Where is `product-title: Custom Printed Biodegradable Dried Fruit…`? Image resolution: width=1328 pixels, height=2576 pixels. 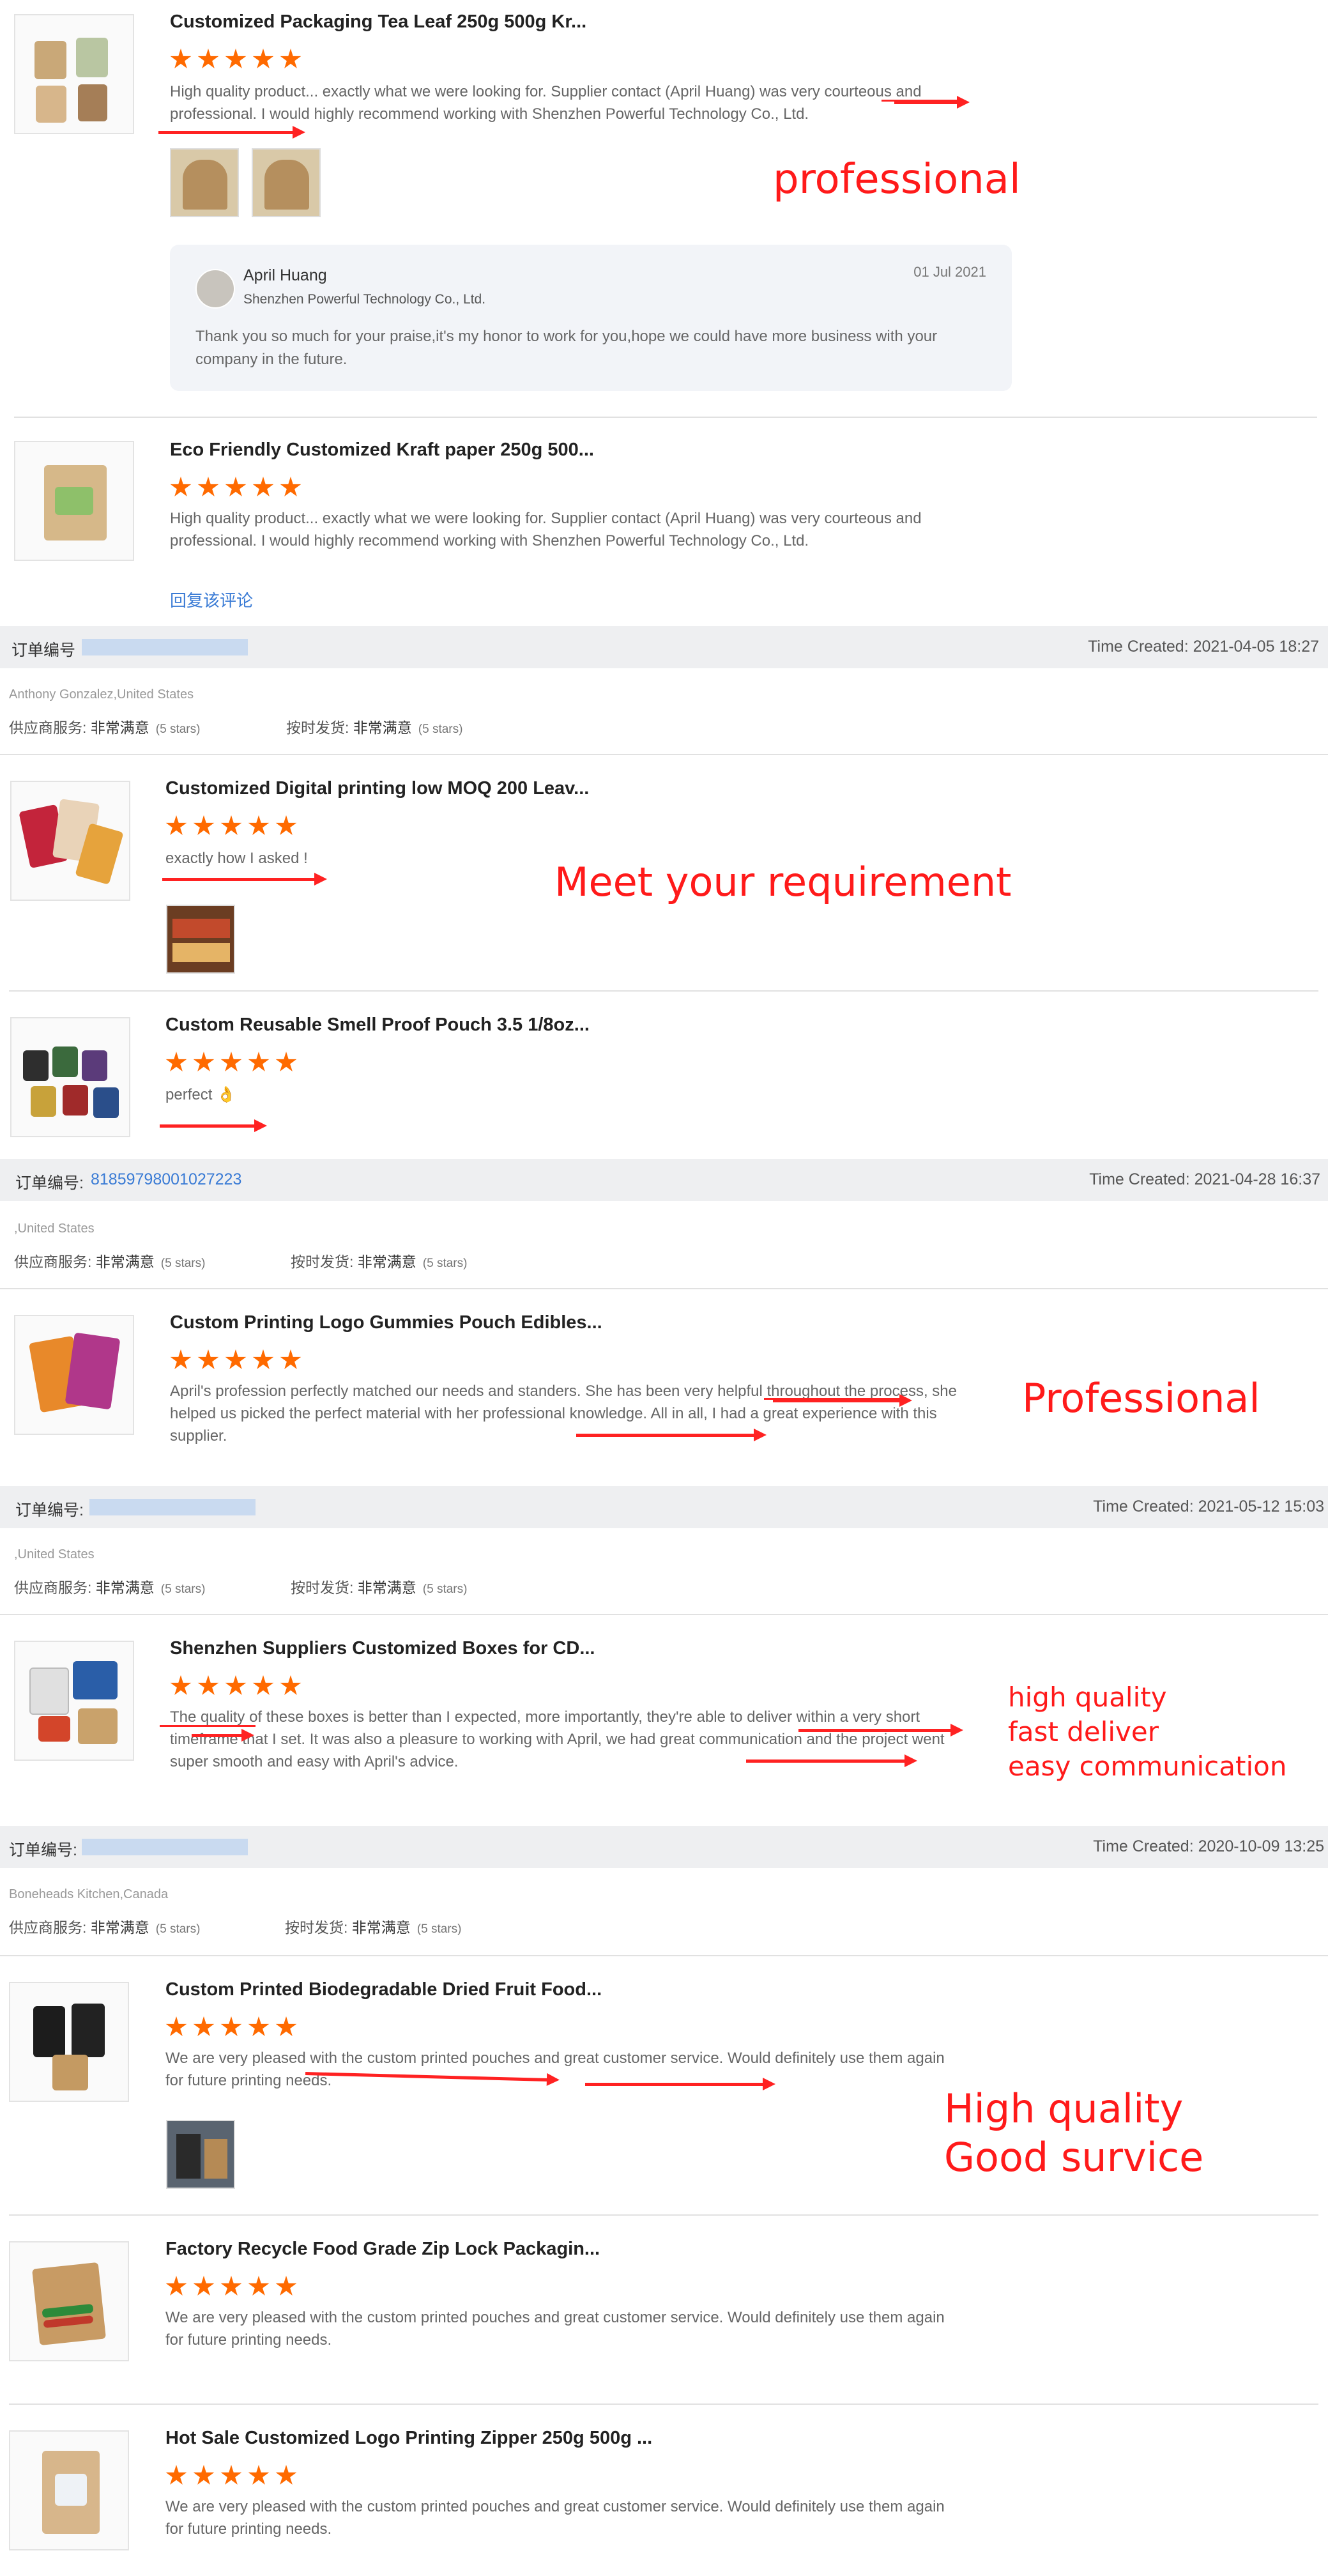 product-title: Custom Printed Biodegradable Dried Fruit… is located at coordinates (383, 1989).